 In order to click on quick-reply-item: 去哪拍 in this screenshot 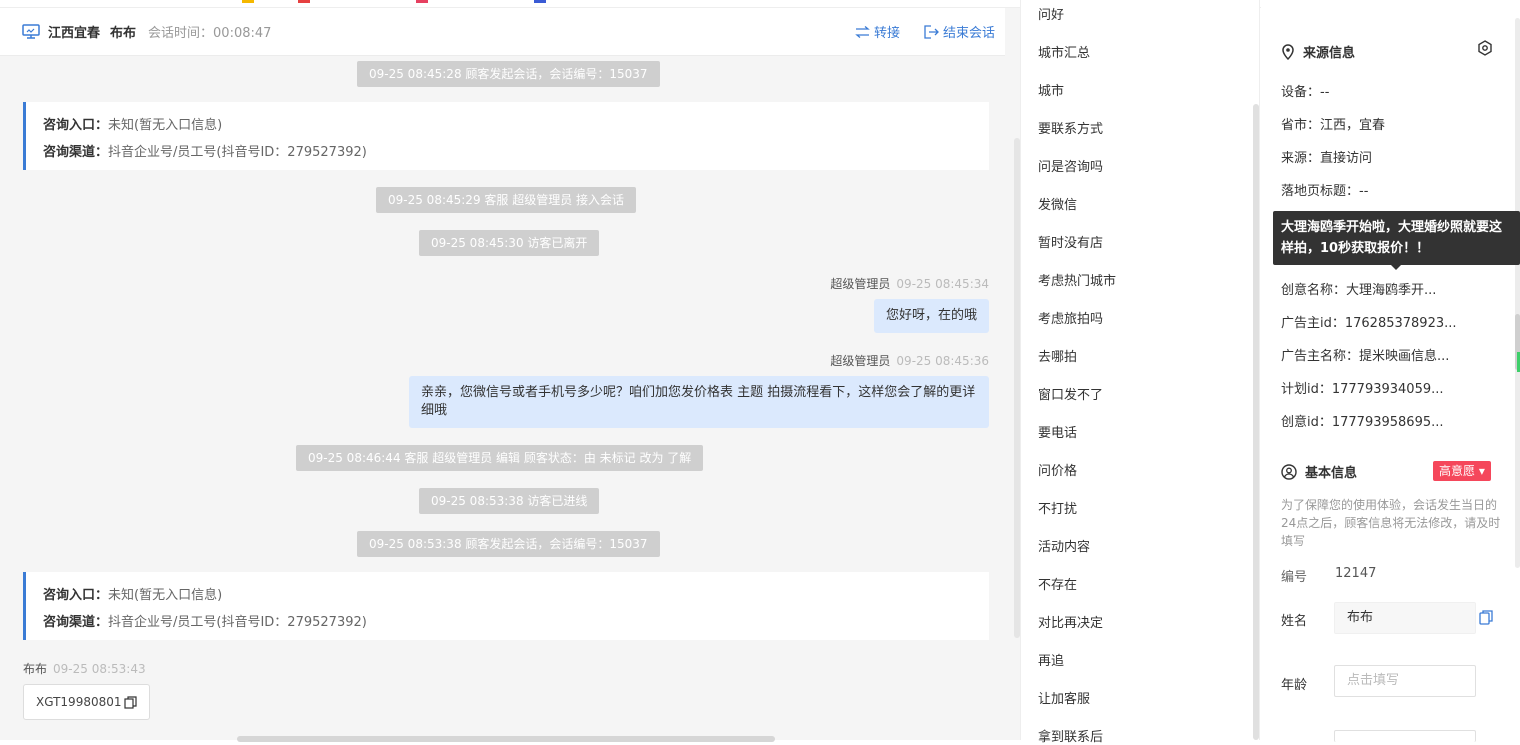, I will do `click(1057, 355)`.